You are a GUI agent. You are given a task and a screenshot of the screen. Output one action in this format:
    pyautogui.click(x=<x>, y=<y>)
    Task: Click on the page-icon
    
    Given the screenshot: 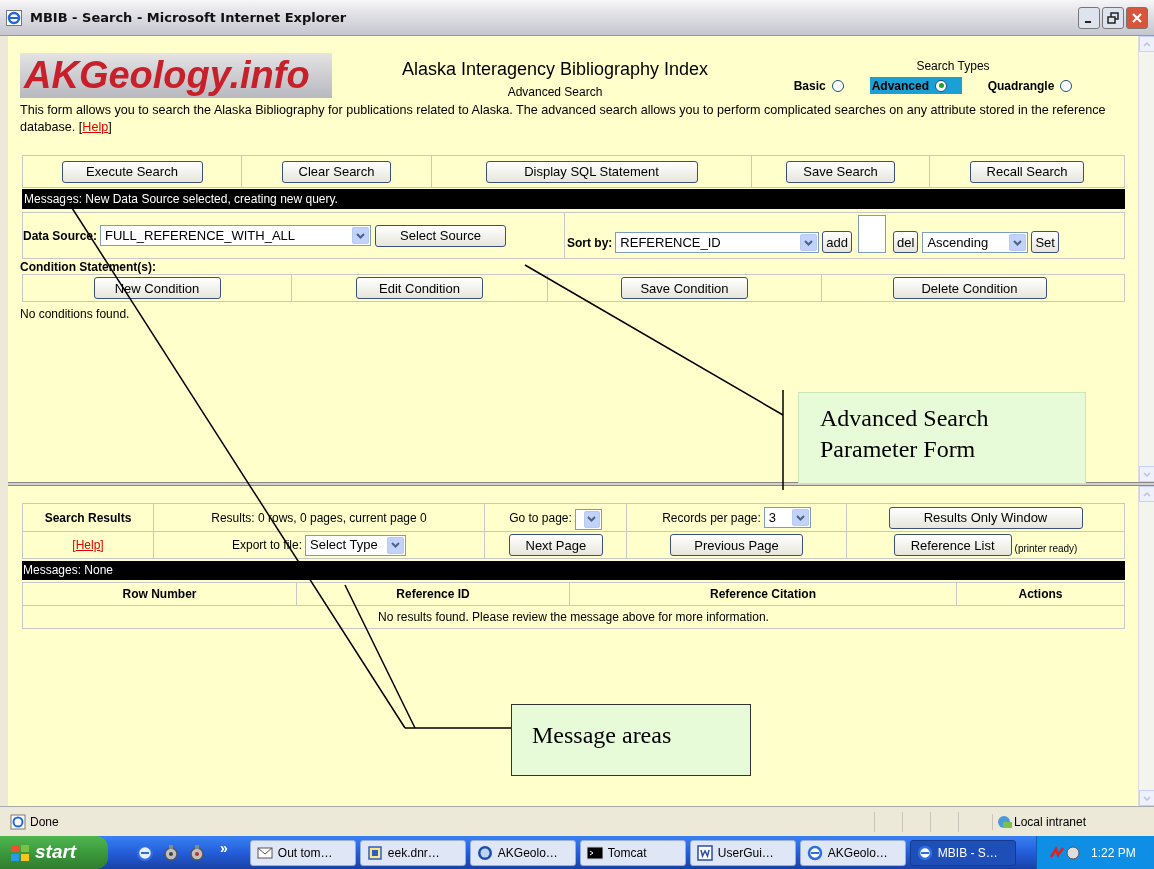 What is the action you would take?
    pyautogui.click(x=18, y=821)
    